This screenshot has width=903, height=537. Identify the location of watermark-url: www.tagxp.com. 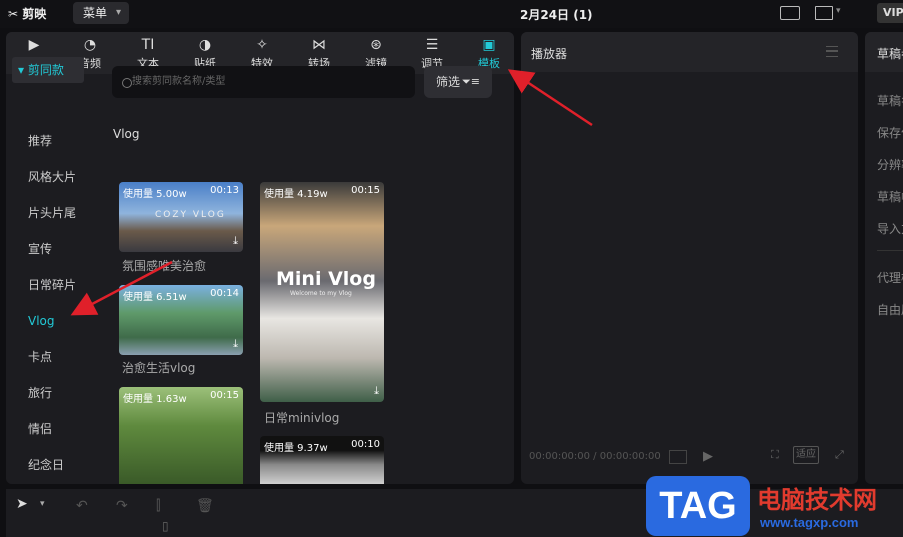
(809, 522).